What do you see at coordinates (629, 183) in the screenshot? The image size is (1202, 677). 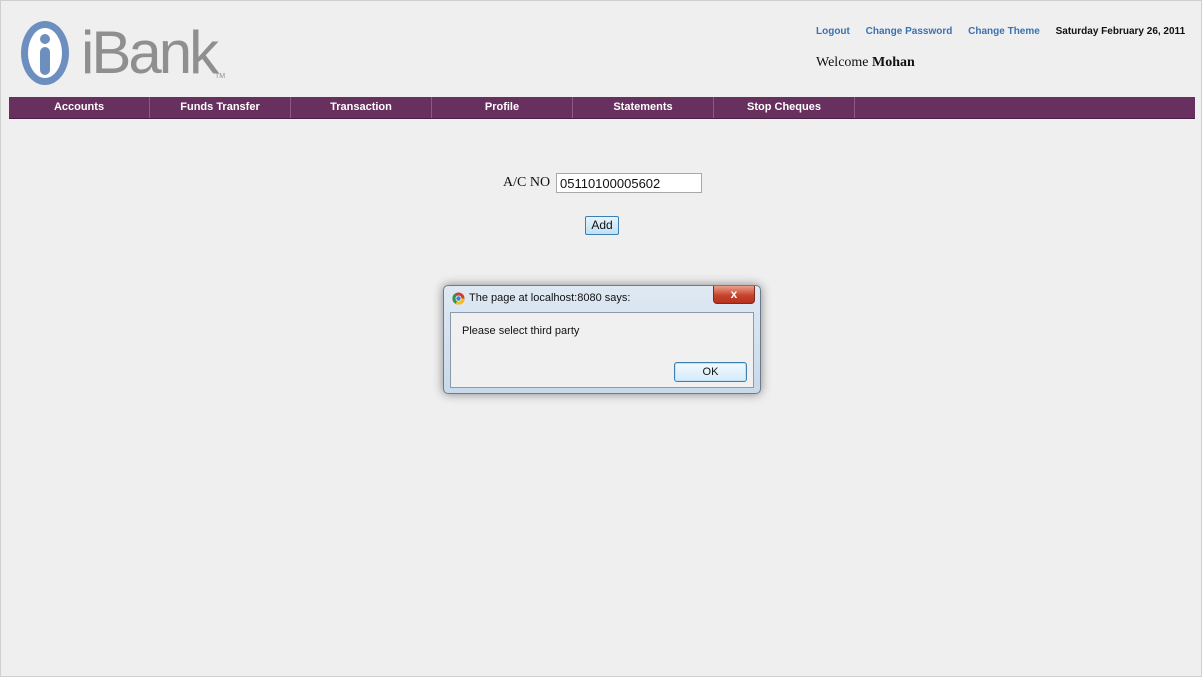 I see `acno-input` at bounding box center [629, 183].